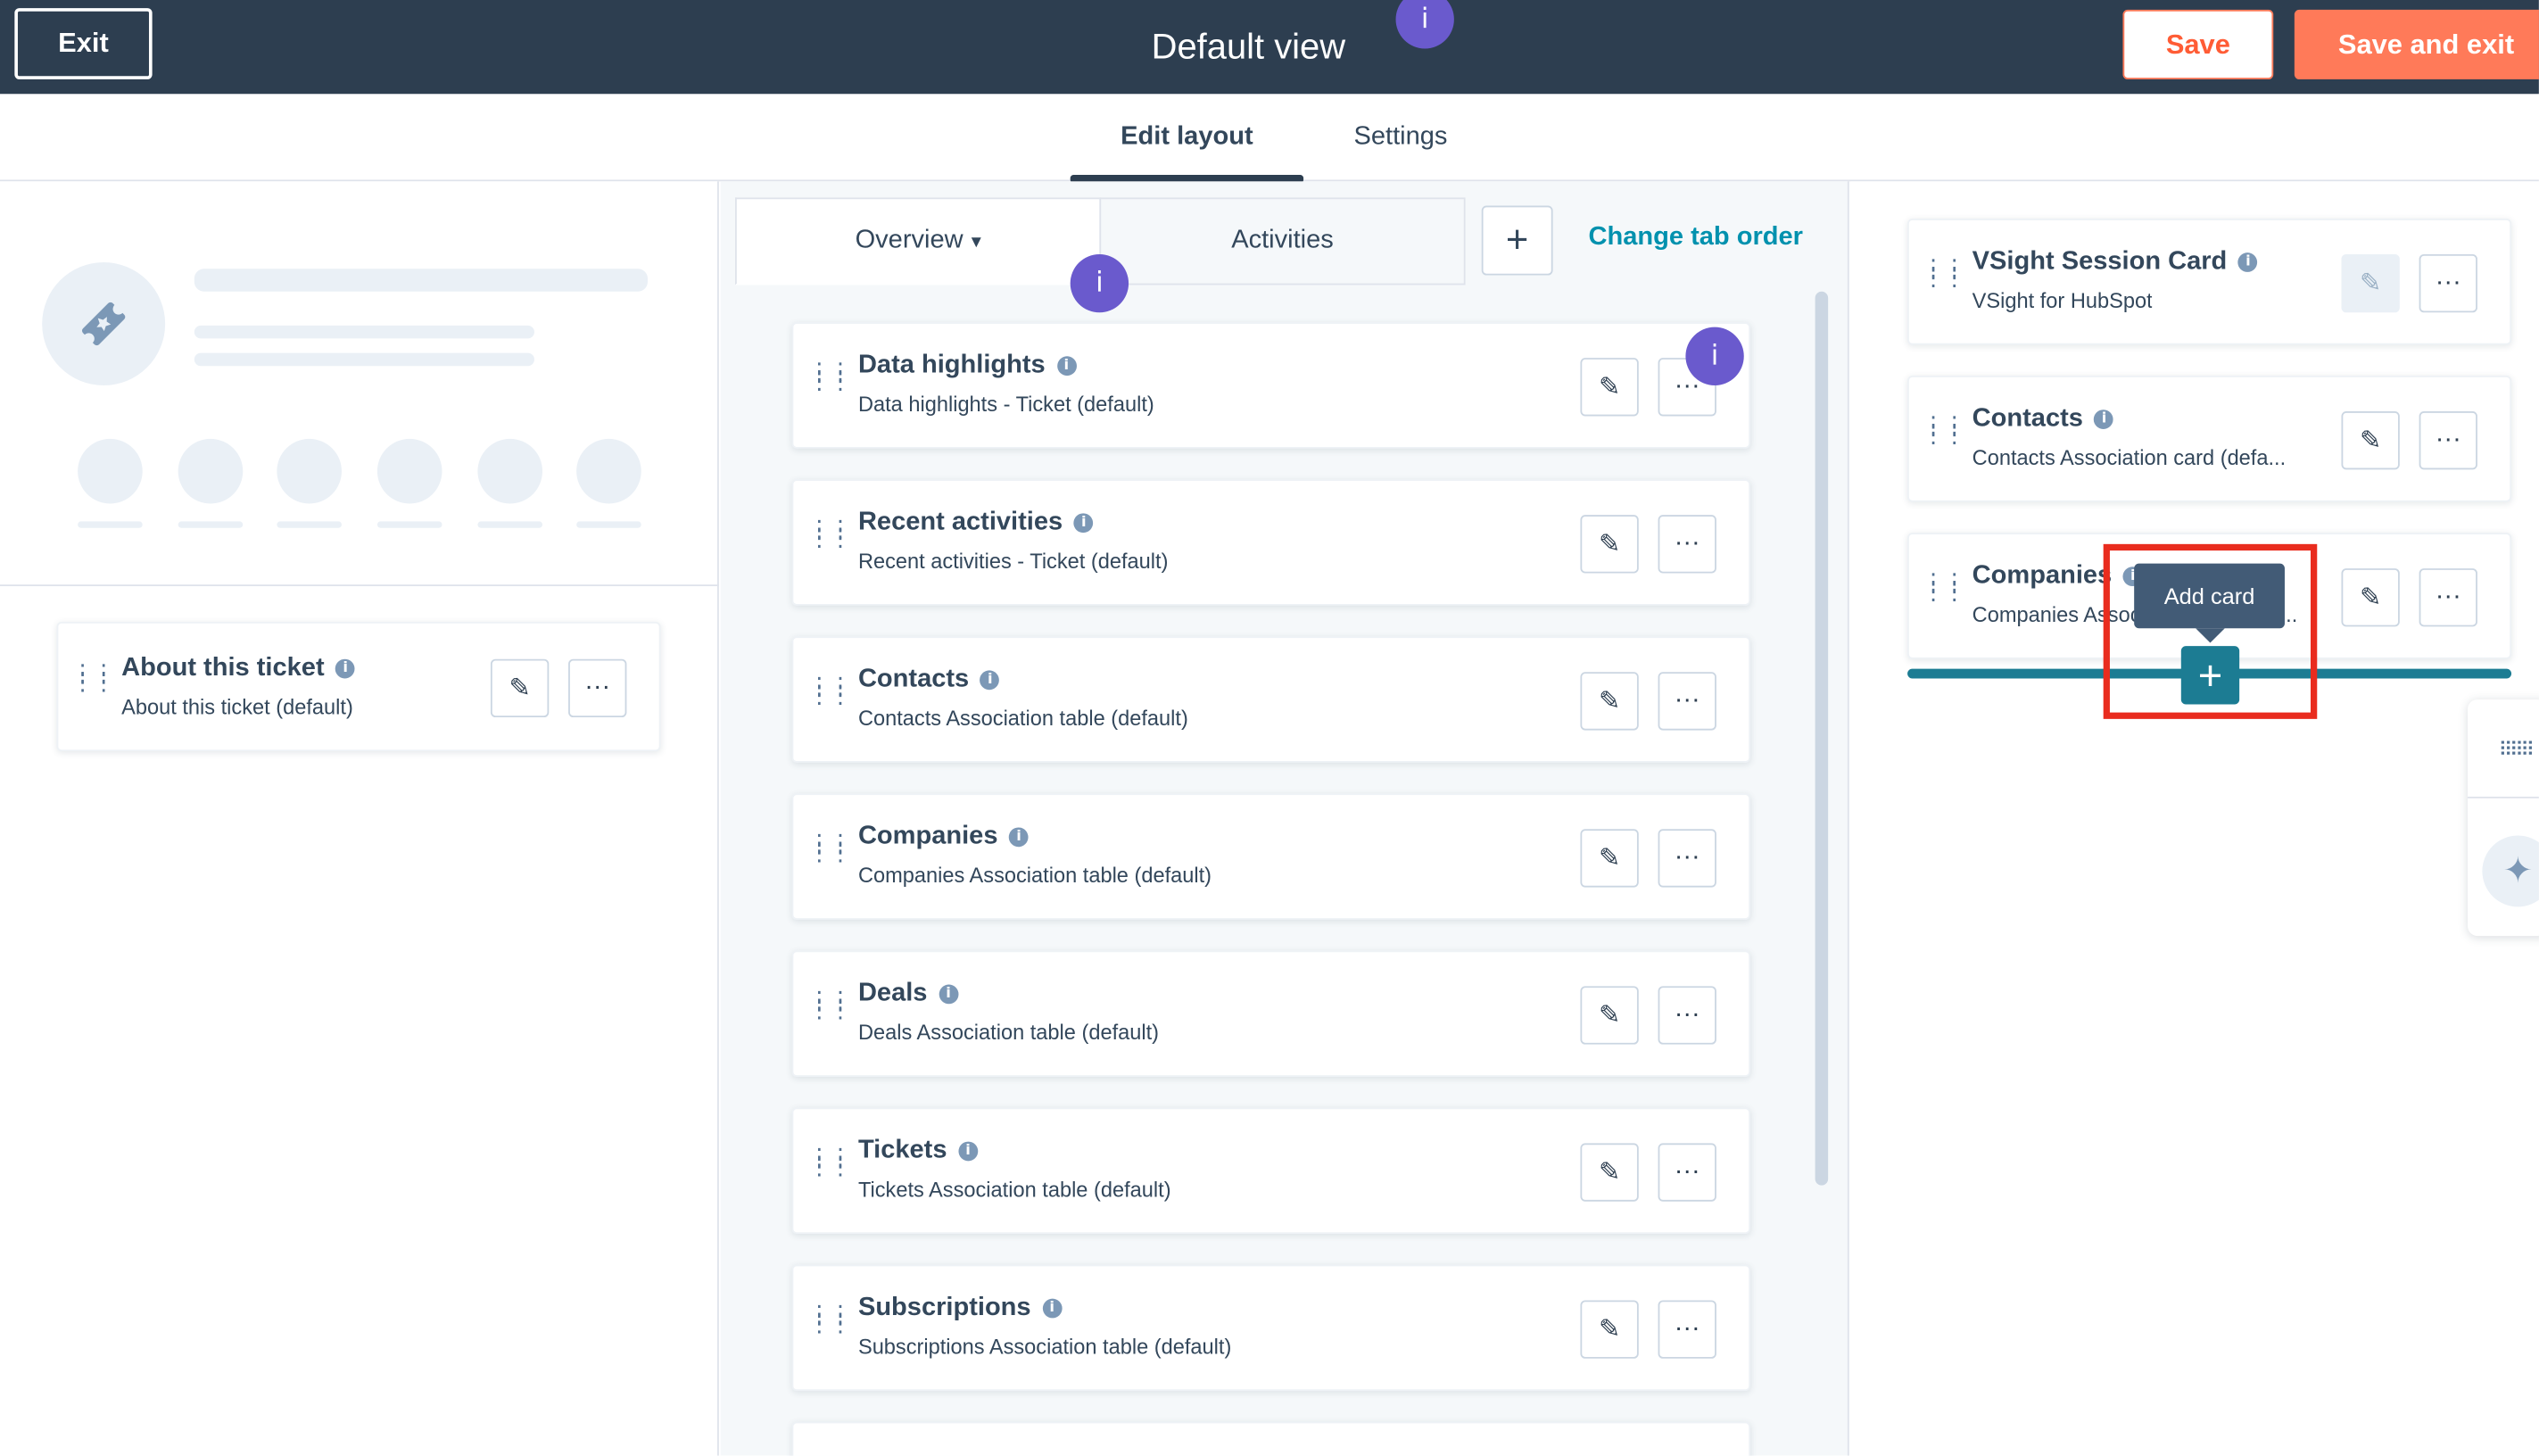  Describe the element at coordinates (2042, 576) in the screenshot. I see `card-title-text: Companies` at that location.